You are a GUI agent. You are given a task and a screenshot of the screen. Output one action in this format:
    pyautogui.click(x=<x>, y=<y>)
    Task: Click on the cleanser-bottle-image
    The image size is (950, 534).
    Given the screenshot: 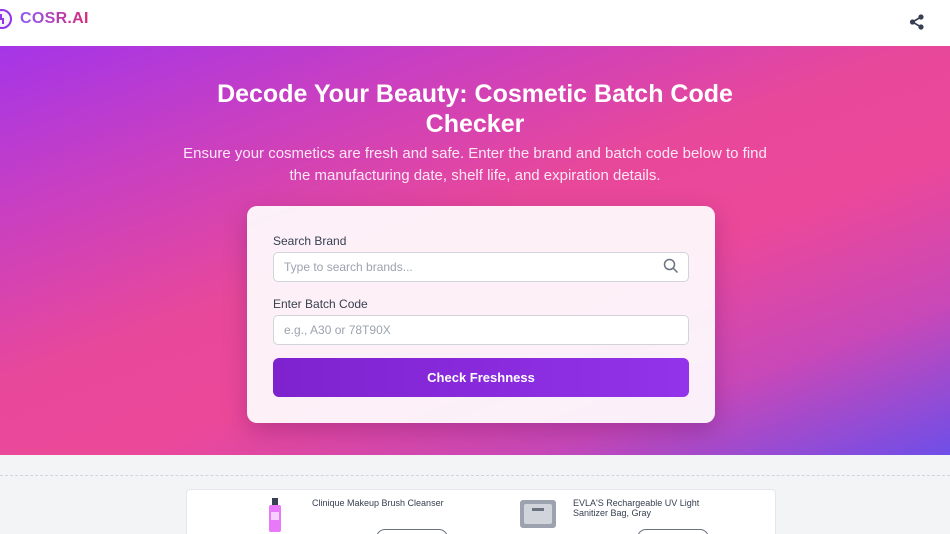 What is the action you would take?
    pyautogui.click(x=275, y=515)
    